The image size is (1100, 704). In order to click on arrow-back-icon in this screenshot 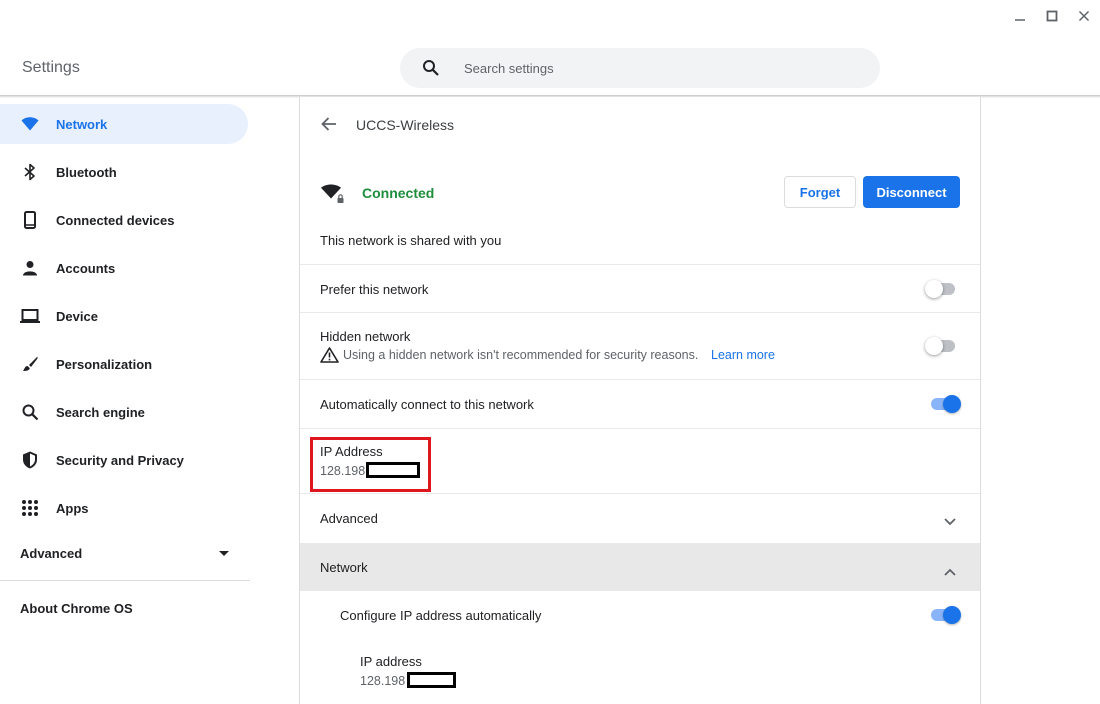, I will do `click(328, 124)`.